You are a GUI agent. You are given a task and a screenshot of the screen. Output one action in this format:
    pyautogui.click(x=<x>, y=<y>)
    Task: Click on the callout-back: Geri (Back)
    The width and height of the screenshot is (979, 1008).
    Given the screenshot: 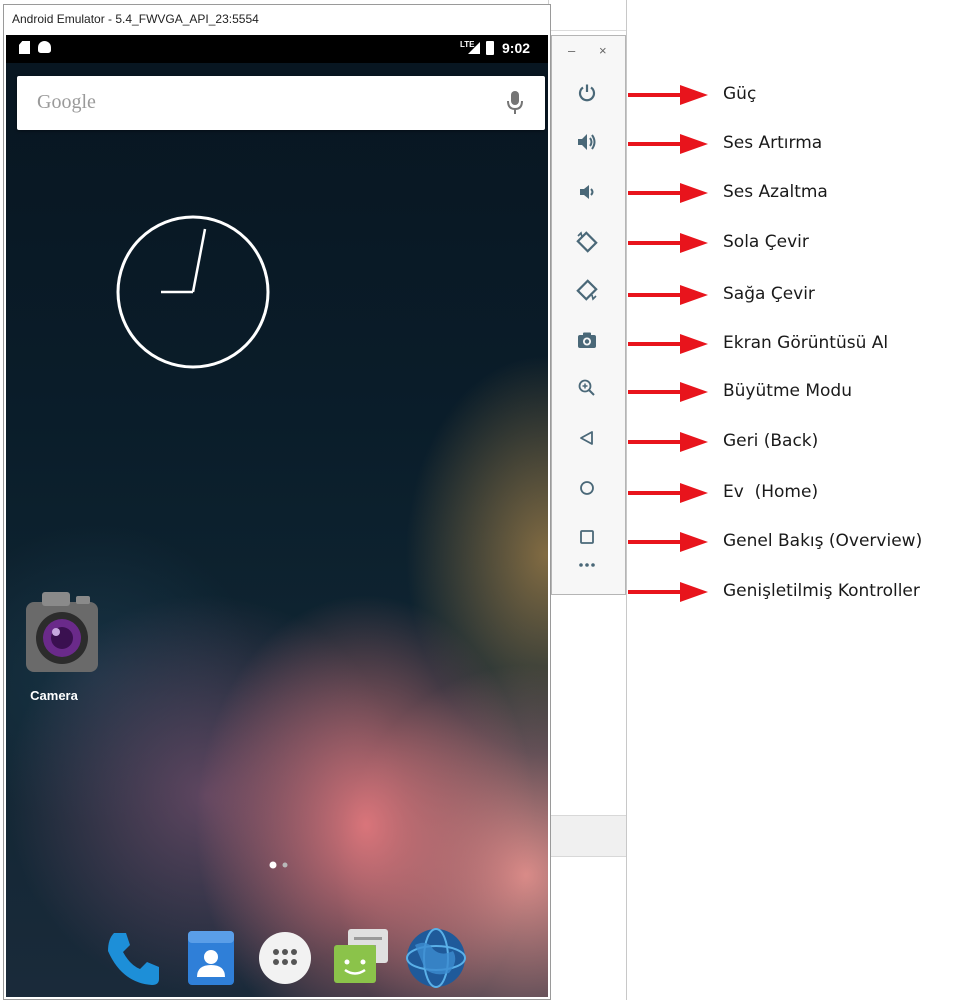 What is the action you would take?
    pyautogui.click(x=803, y=442)
    